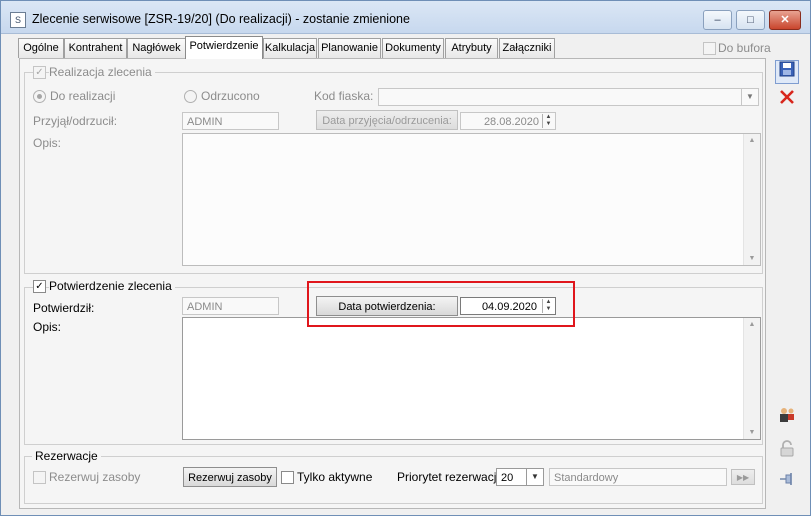 The image size is (811, 516). I want to click on do-realizacji-radio, so click(39, 96).